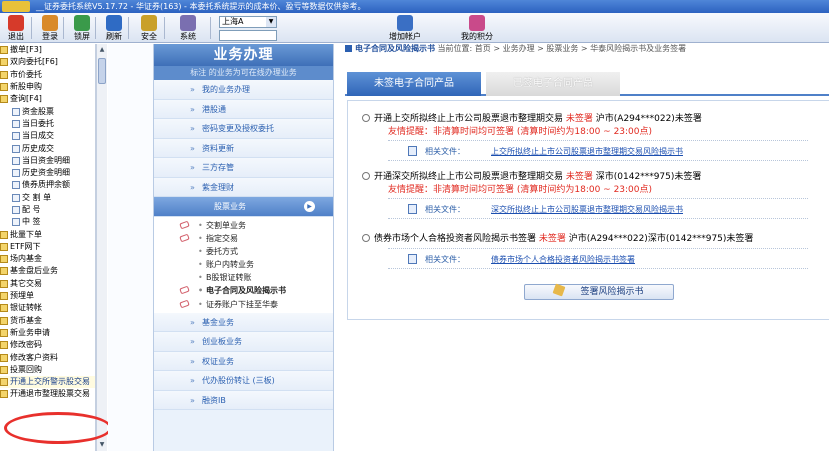 This screenshot has width=829, height=451. What do you see at coordinates (114, 28) in the screenshot?
I see `toolbar-button: 刷新` at bounding box center [114, 28].